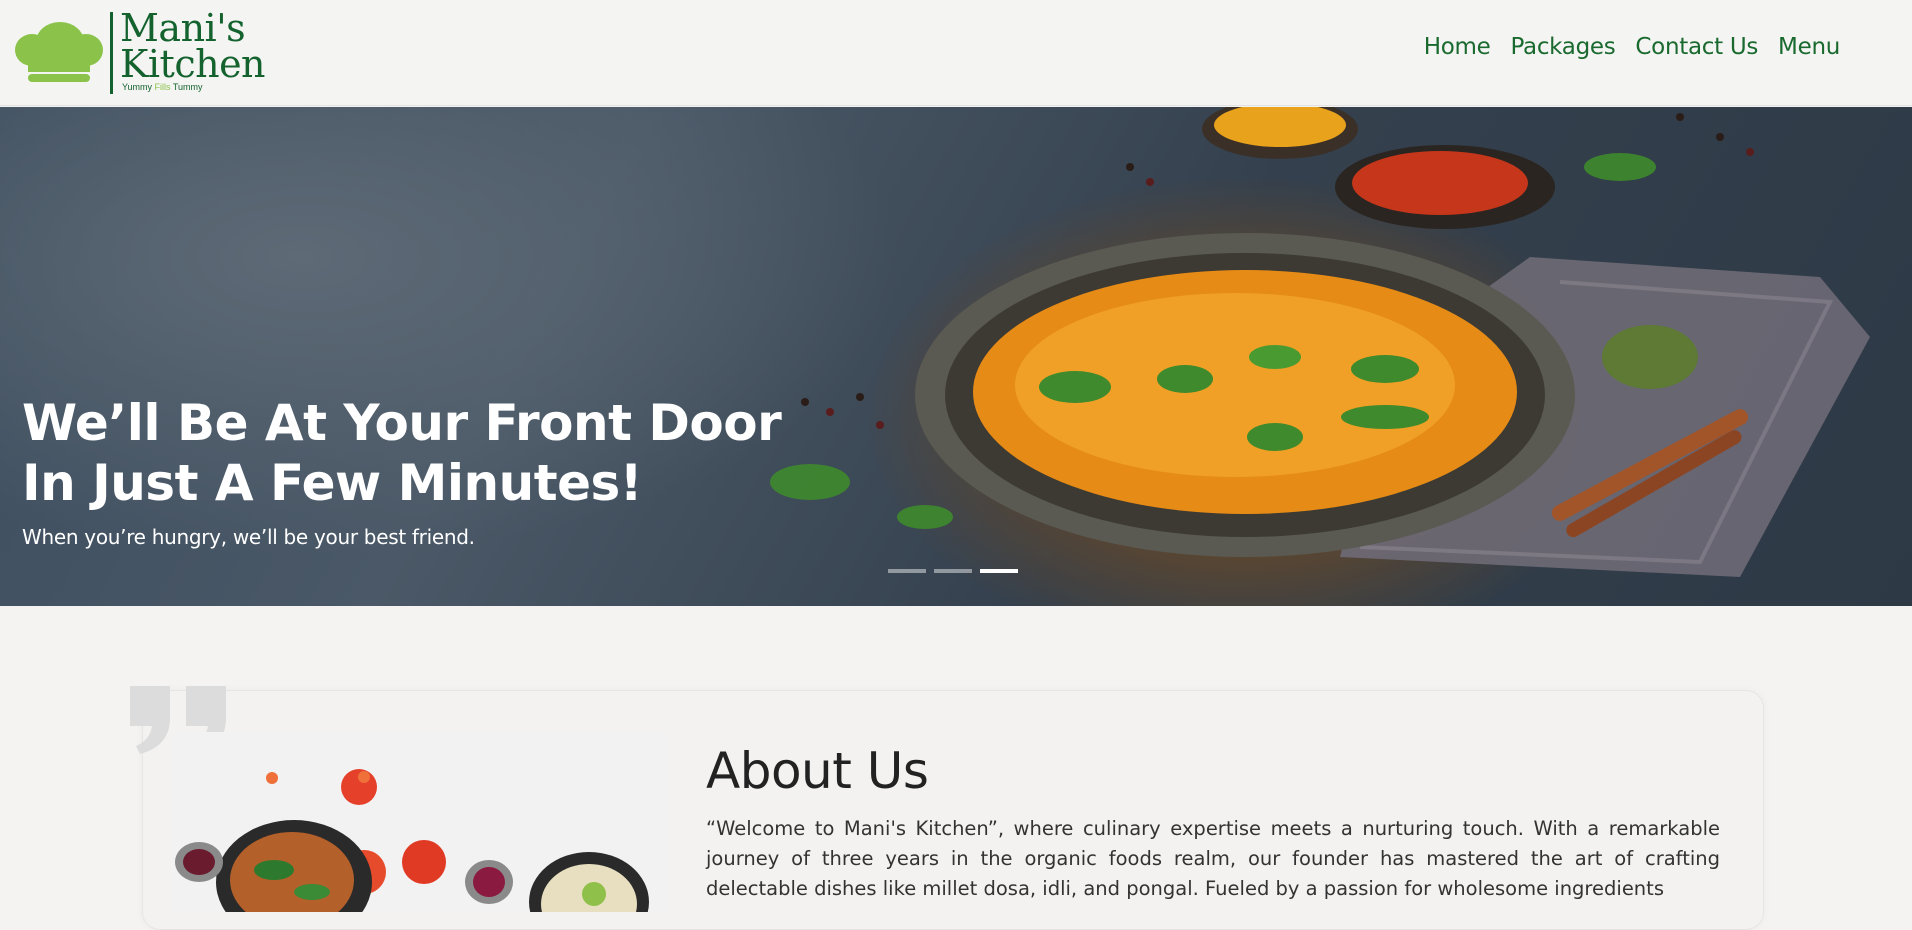  Describe the element at coordinates (817, 771) in the screenshot. I see `about-title: About Us` at that location.